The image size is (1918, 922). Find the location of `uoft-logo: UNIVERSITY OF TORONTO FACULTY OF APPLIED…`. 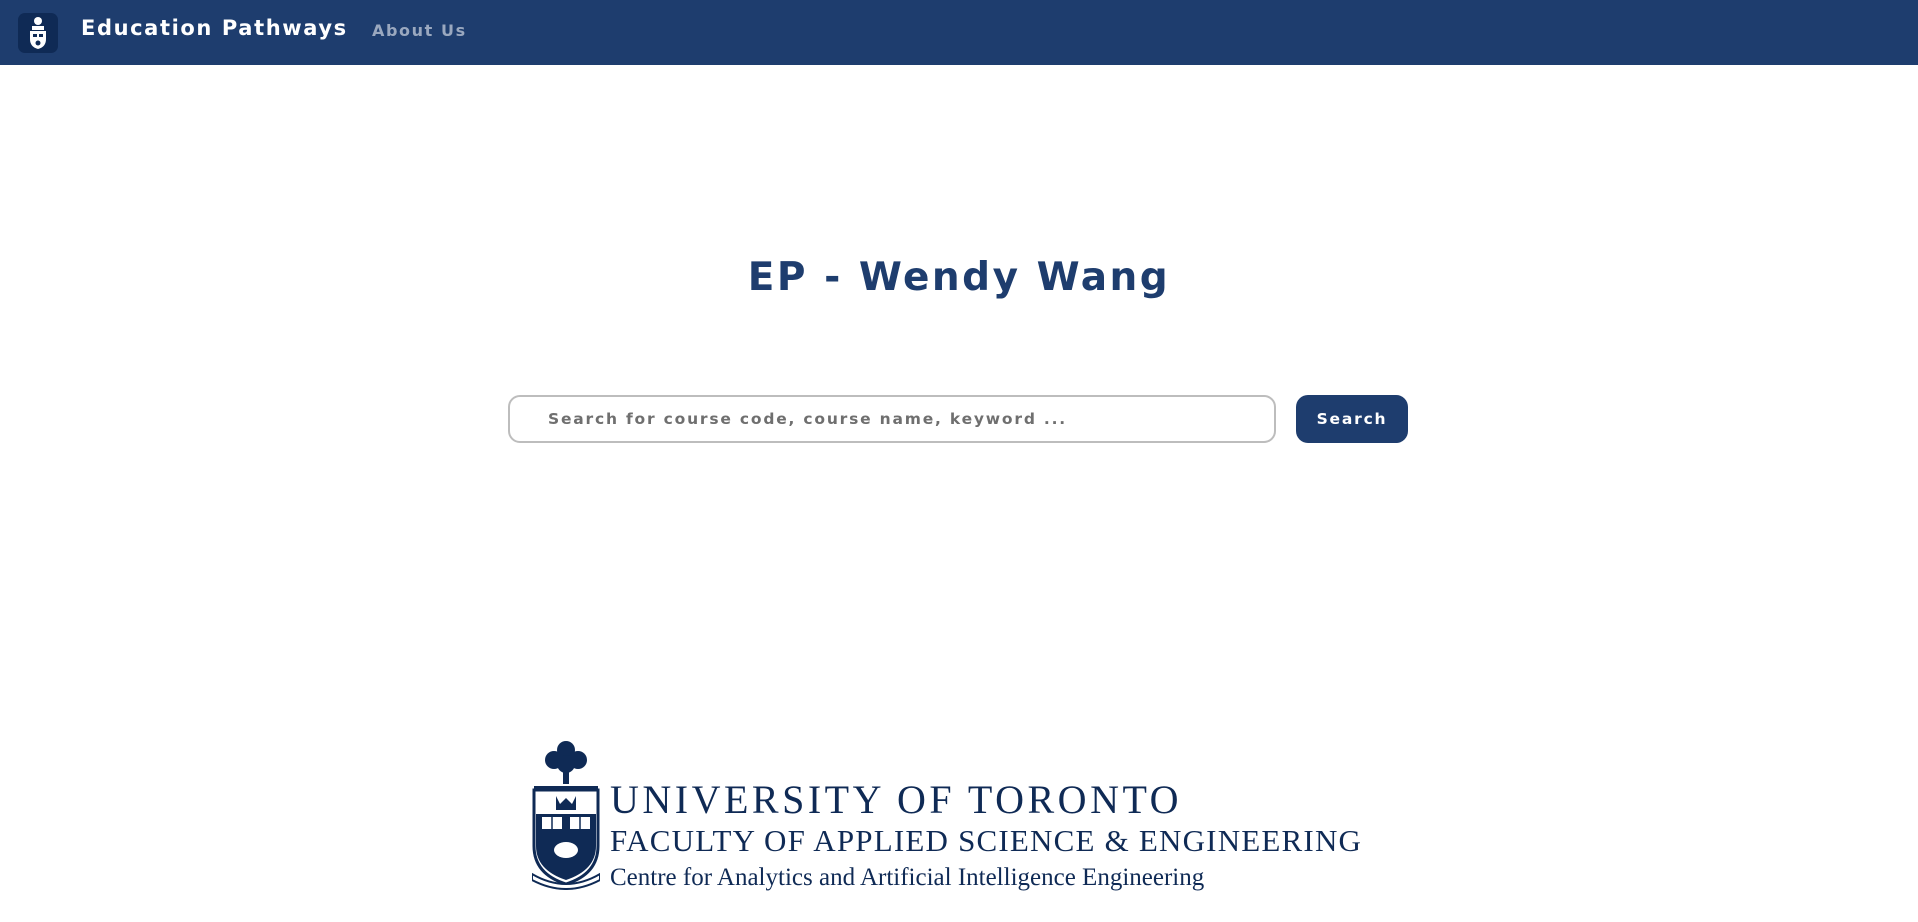

uoft-logo: UNIVERSITY OF TORONTO FACULTY OF APPLIED… is located at coordinates (974, 818).